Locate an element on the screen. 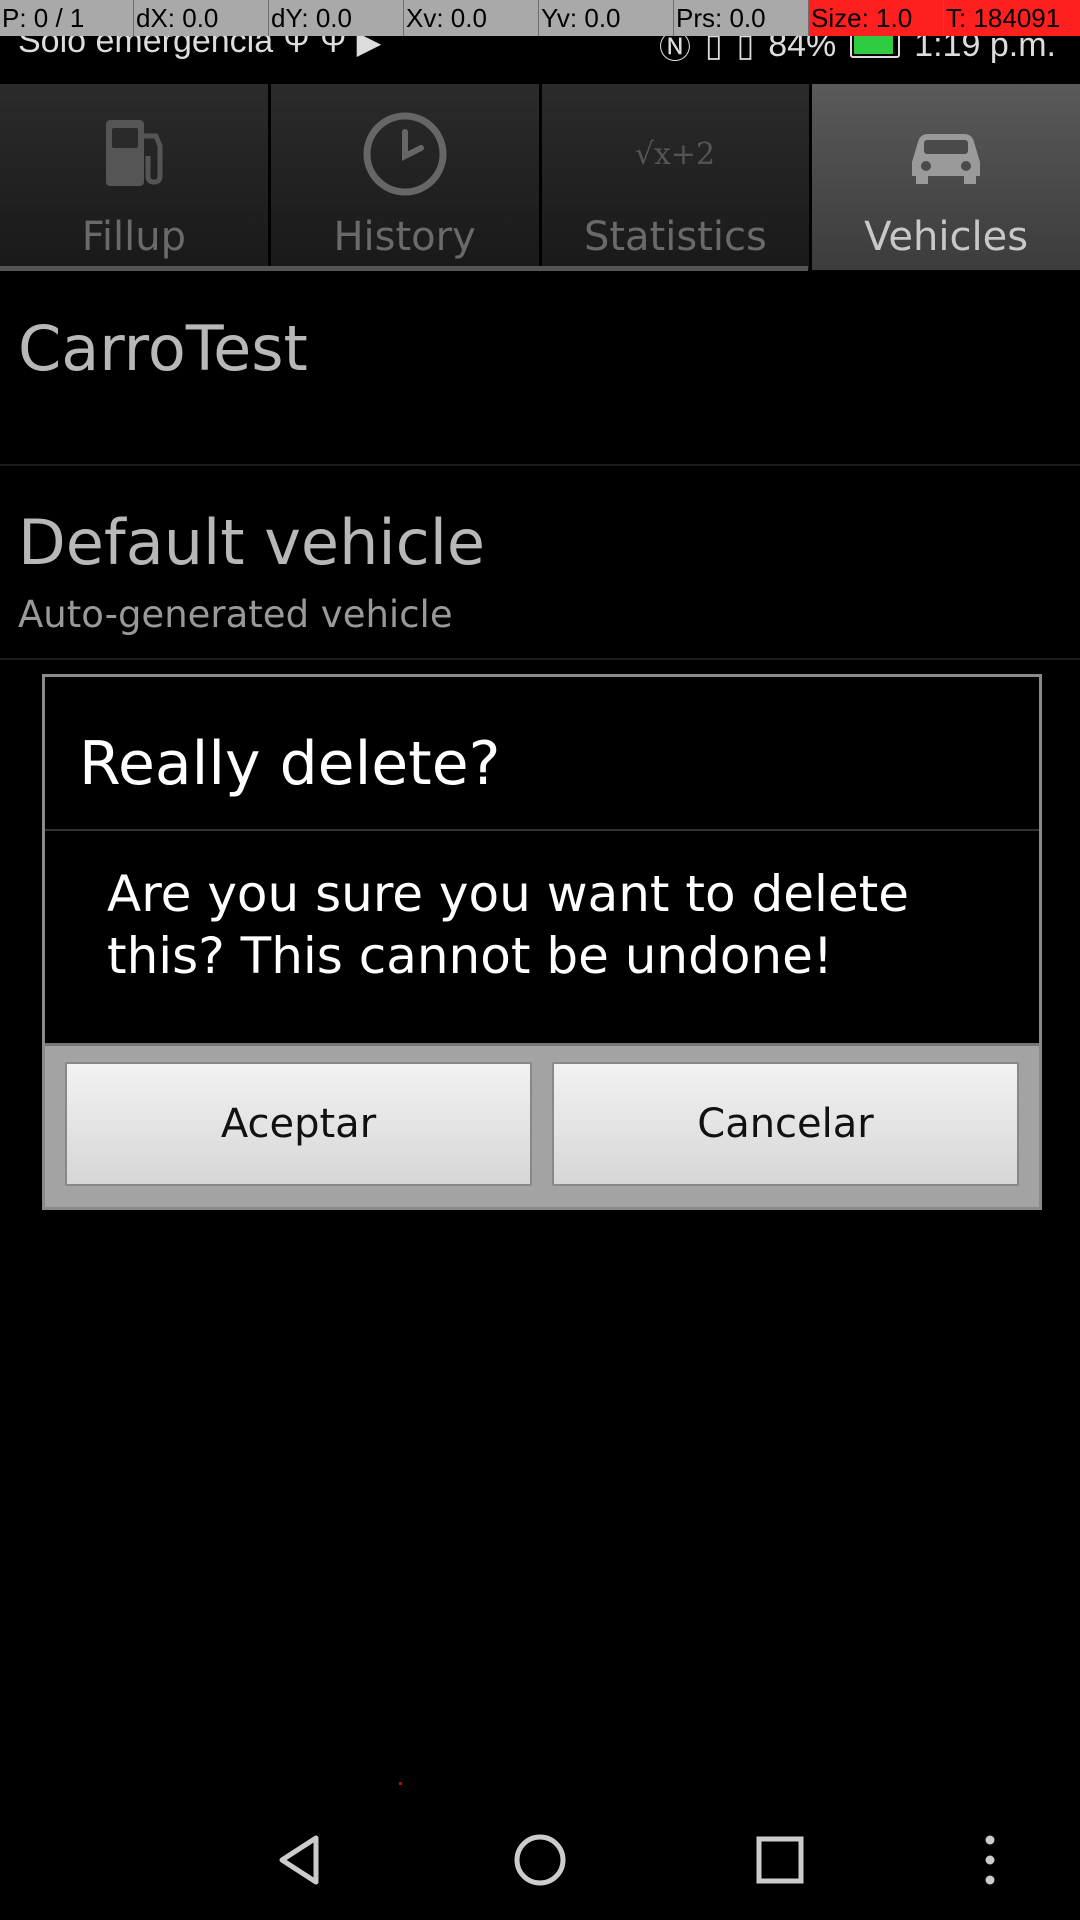 This screenshot has width=1080, height=1920. tab-bar: Fillup History √x+2 Statistics Vehicles is located at coordinates (540, 177).